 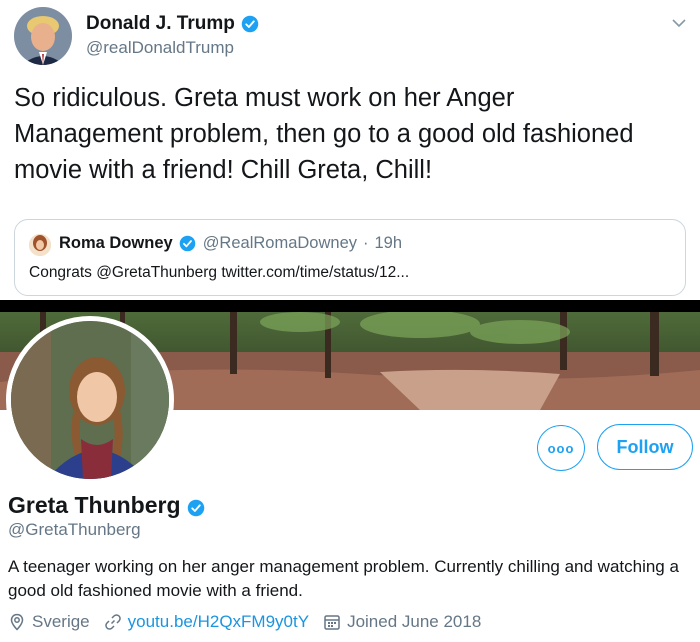 I want to click on location-pin-icon, so click(x=17, y=622).